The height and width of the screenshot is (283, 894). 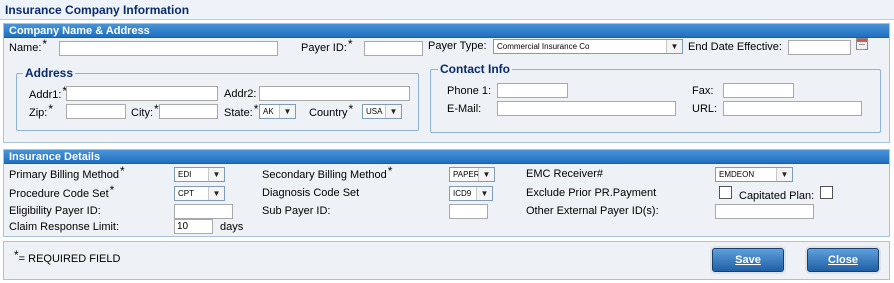 What do you see at coordinates (67, 257) in the screenshot?
I see `required-field-note: *= REQUIRED FIELD` at bounding box center [67, 257].